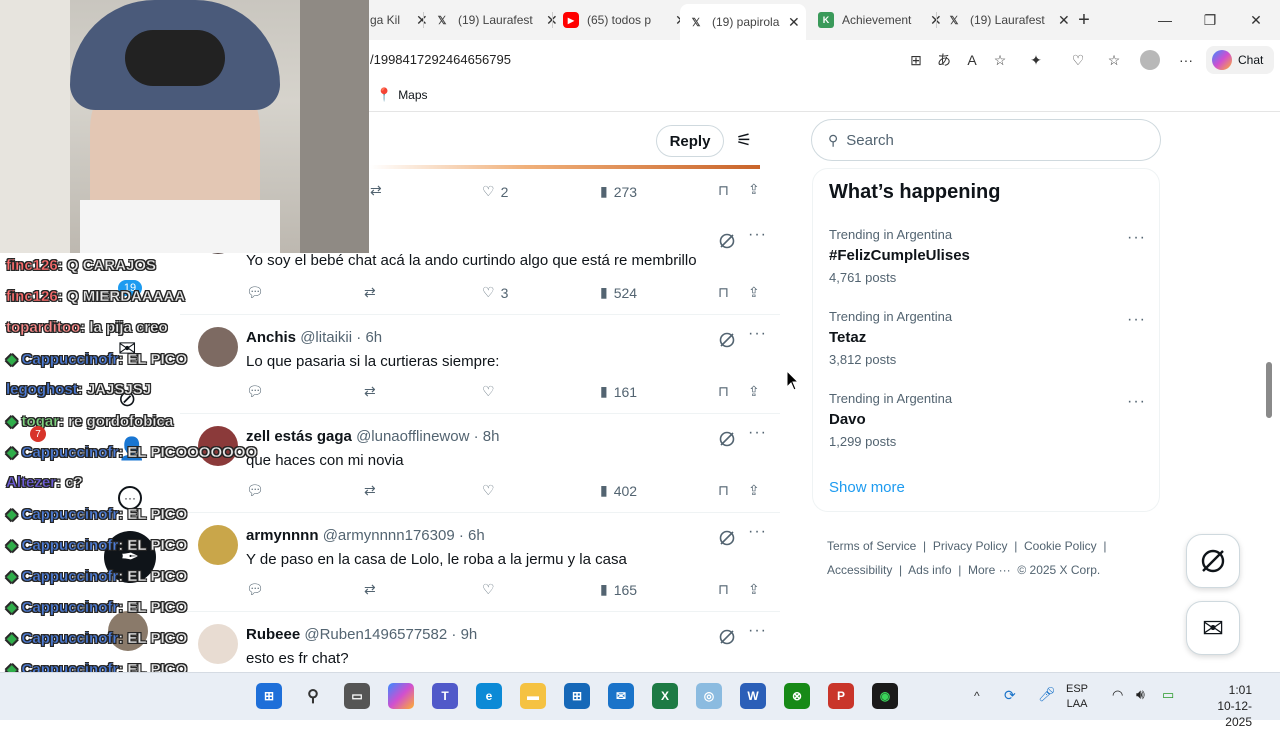  Describe the element at coordinates (743, 22) in the screenshot. I see `browser-tab-active: 𝕏 (19) papirola ✕` at that location.